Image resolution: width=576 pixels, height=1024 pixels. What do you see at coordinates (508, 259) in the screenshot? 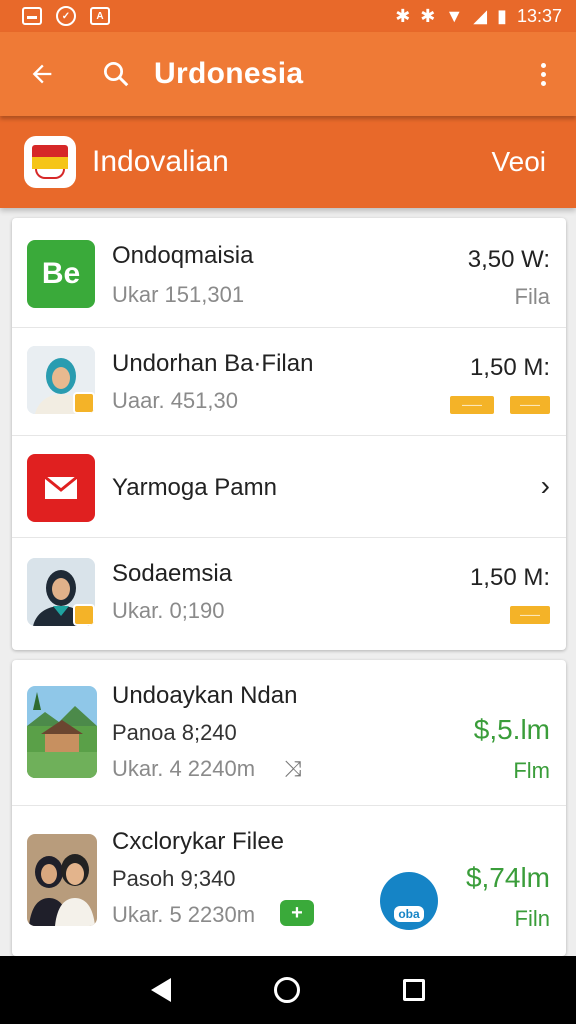
I see `item-price: 3,50 W:` at bounding box center [508, 259].